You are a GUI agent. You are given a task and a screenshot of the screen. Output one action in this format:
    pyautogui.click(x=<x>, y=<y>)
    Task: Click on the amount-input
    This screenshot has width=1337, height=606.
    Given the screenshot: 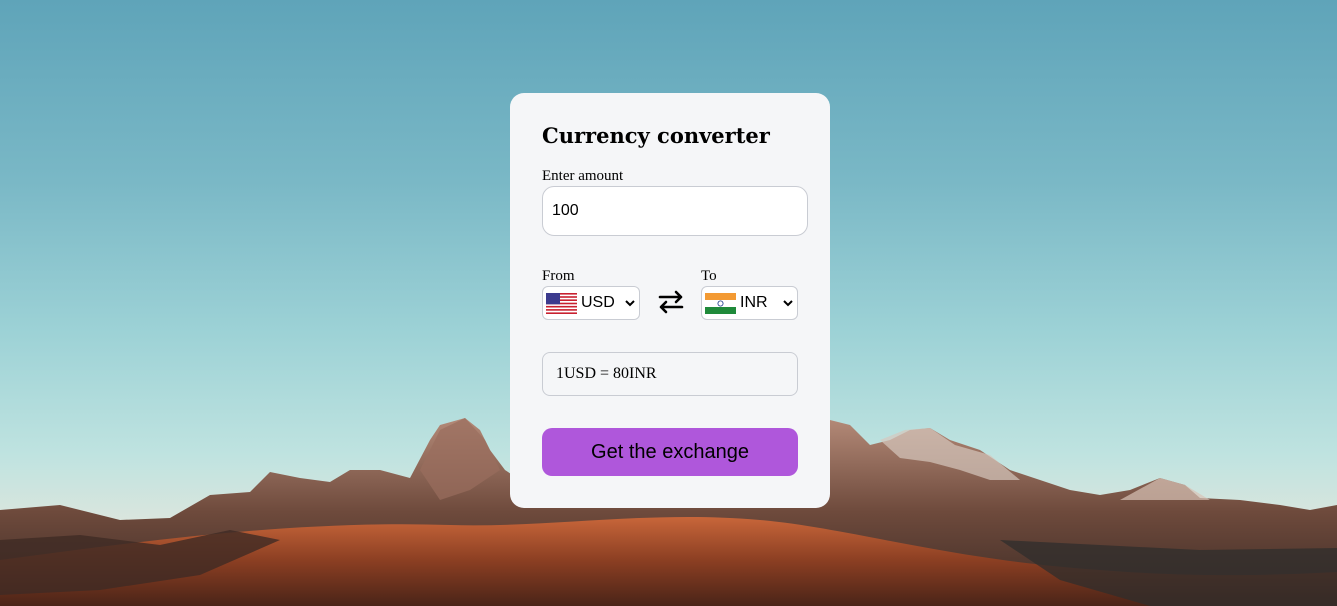 What is the action you would take?
    pyautogui.click(x=675, y=211)
    